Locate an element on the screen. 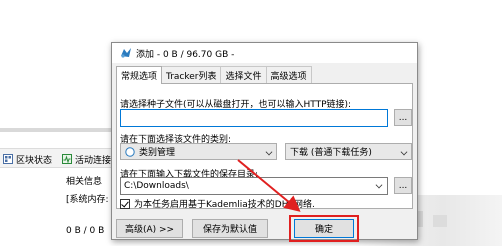 This screenshot has width=502, height=246. category-radio-icon is located at coordinates (130, 151).